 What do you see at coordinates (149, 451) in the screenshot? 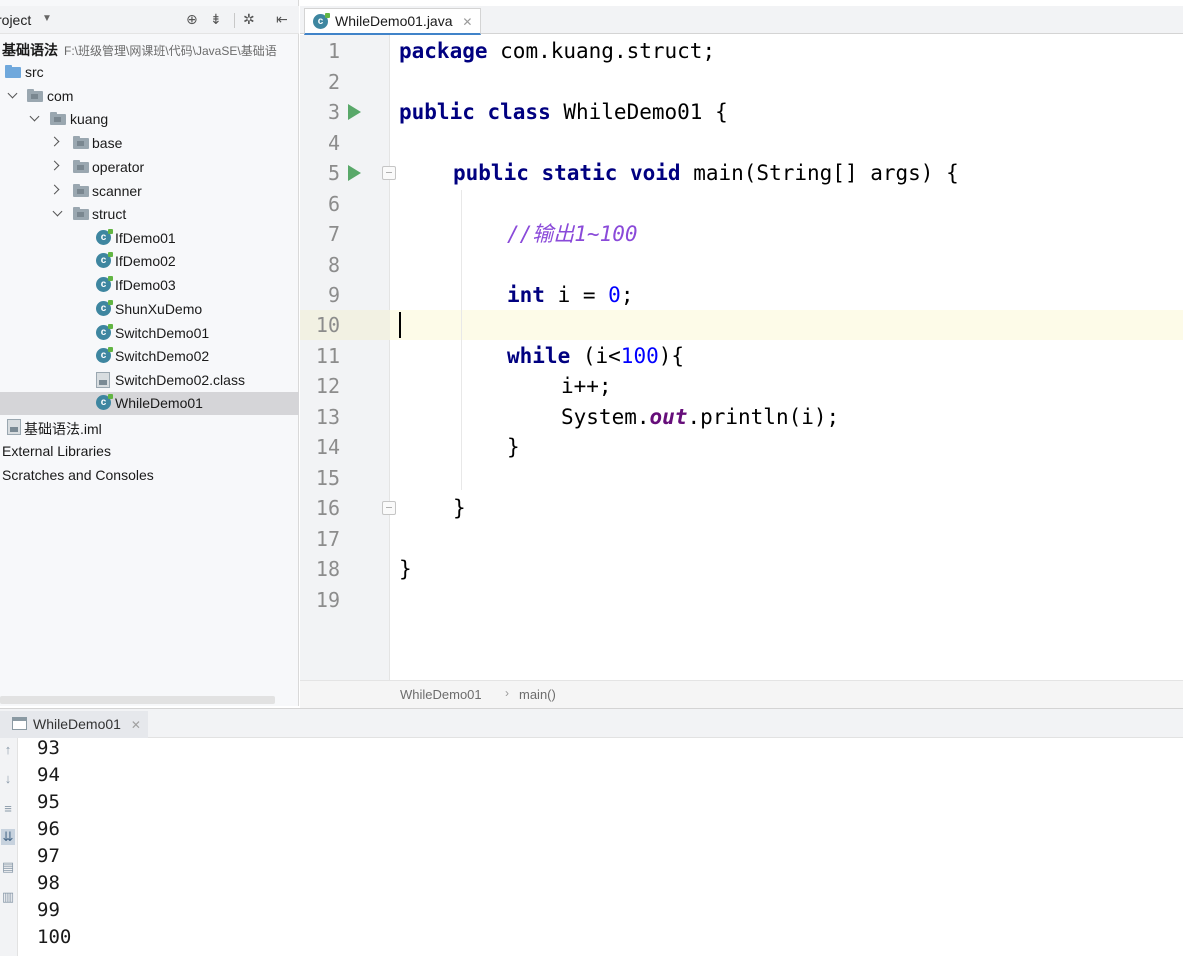
I see `tree-external-libraries: External Libraries` at bounding box center [149, 451].